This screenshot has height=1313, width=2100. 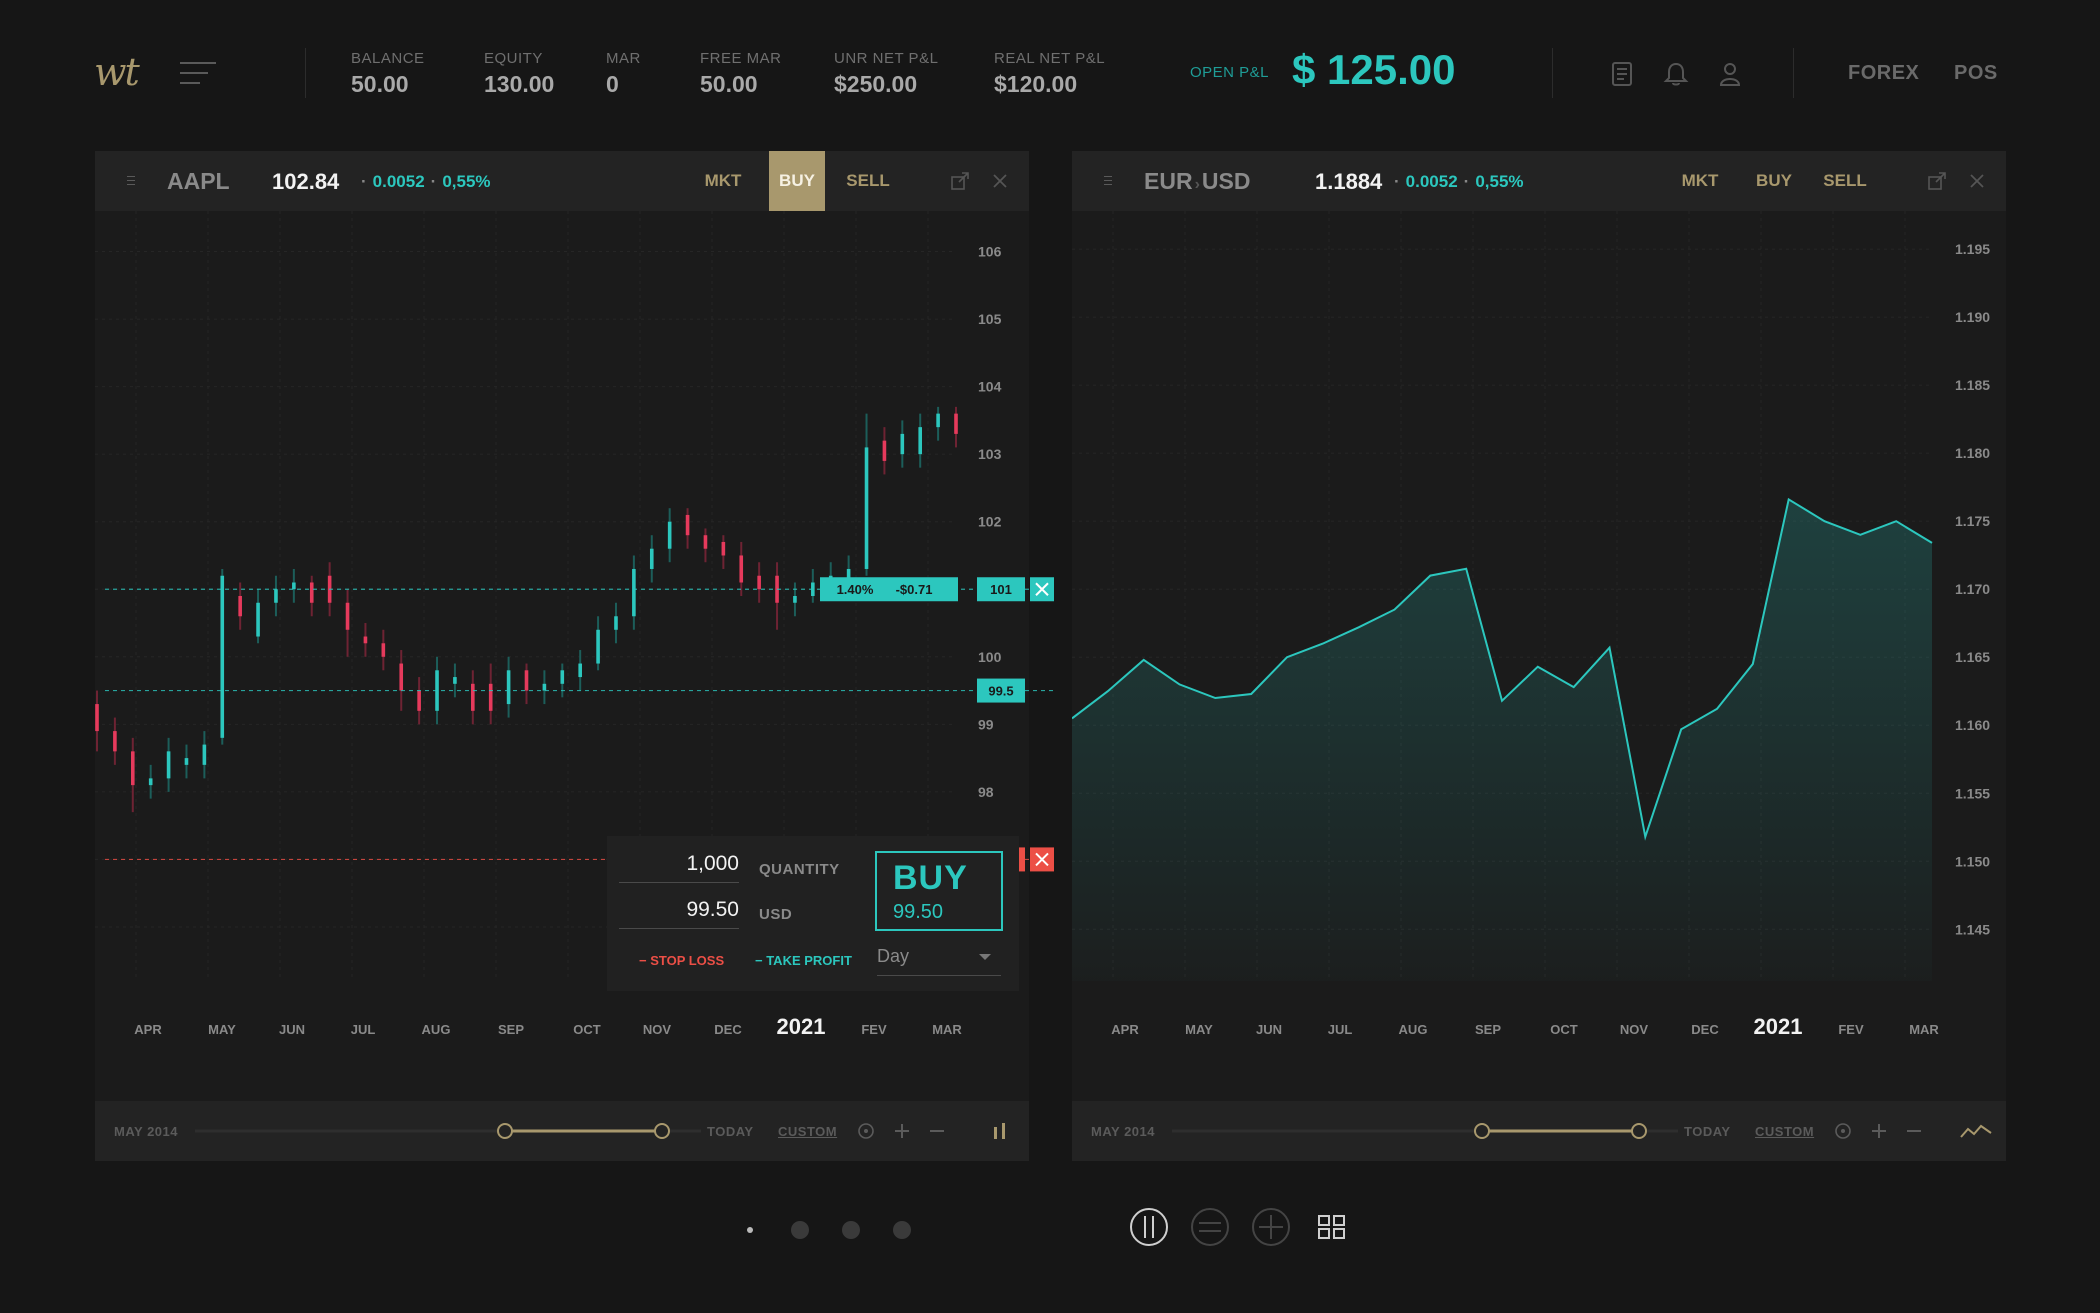 I want to click on news-icon, so click(x=1622, y=74).